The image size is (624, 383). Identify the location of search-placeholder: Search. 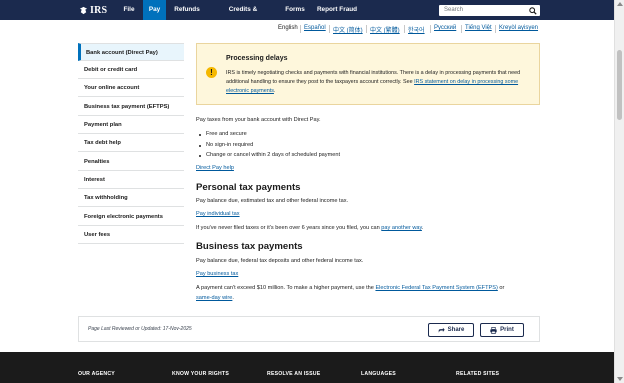
(454, 10).